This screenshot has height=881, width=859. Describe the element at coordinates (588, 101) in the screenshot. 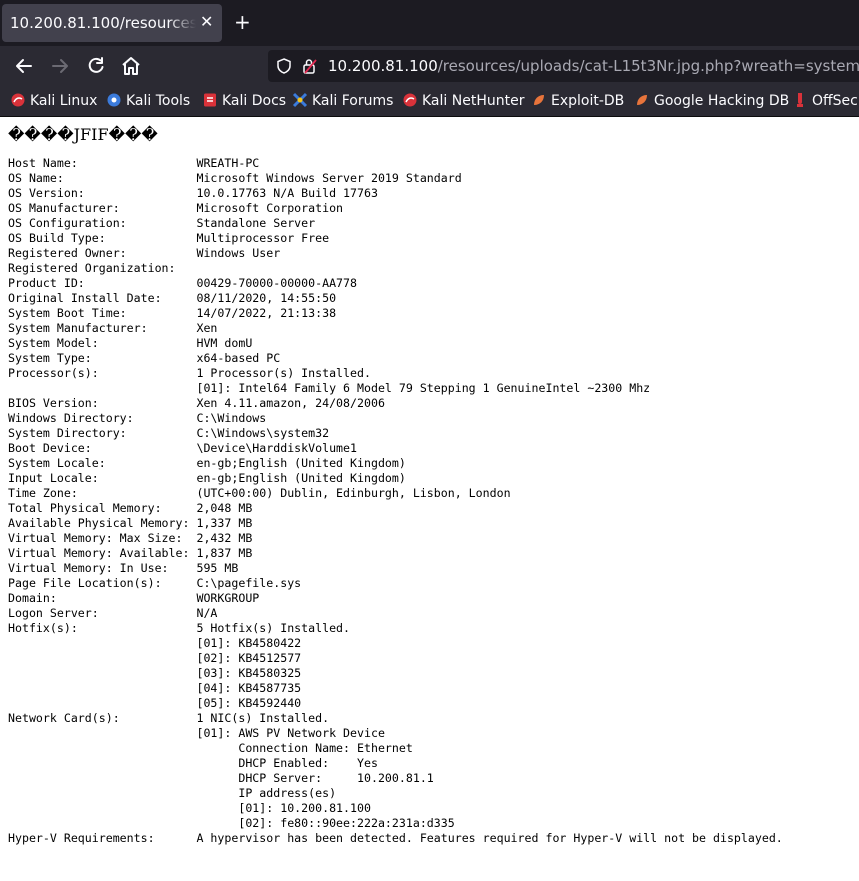

I see `bookmark-label: Exploit-DB` at that location.